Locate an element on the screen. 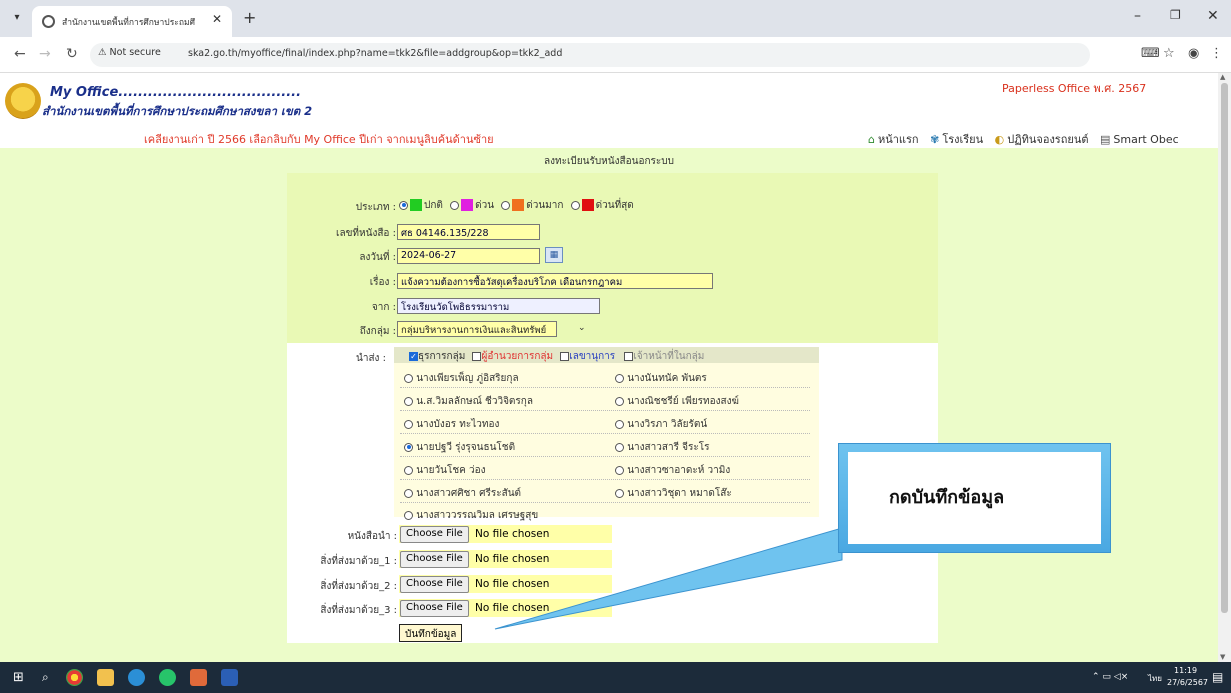 This screenshot has height=693, width=1231. priority-normal: ปกติ is located at coordinates (421, 205).